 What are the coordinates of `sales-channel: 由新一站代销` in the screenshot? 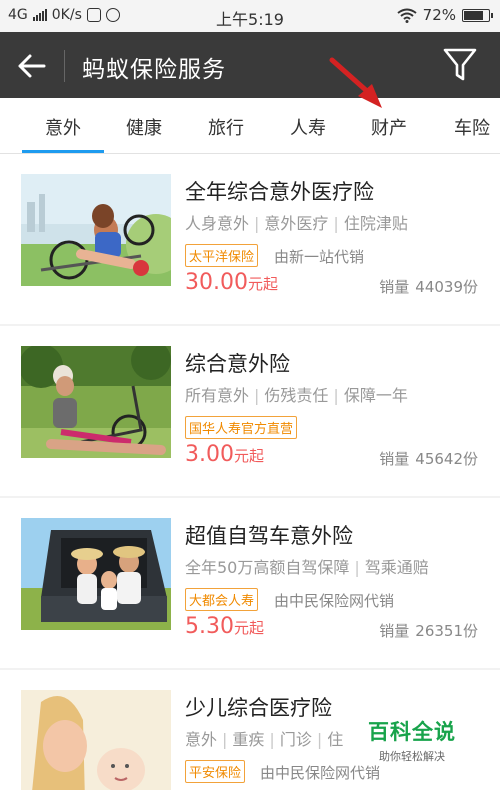 It's located at (319, 257).